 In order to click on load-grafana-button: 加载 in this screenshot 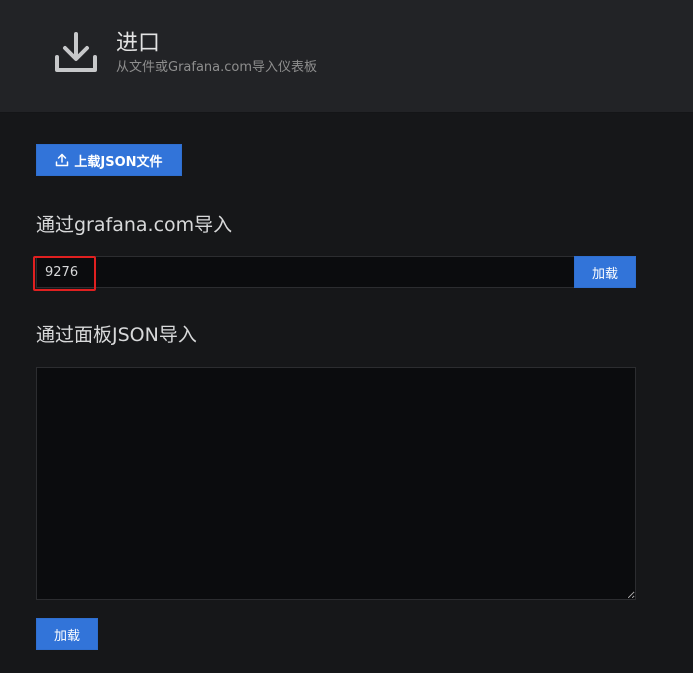, I will do `click(605, 272)`.